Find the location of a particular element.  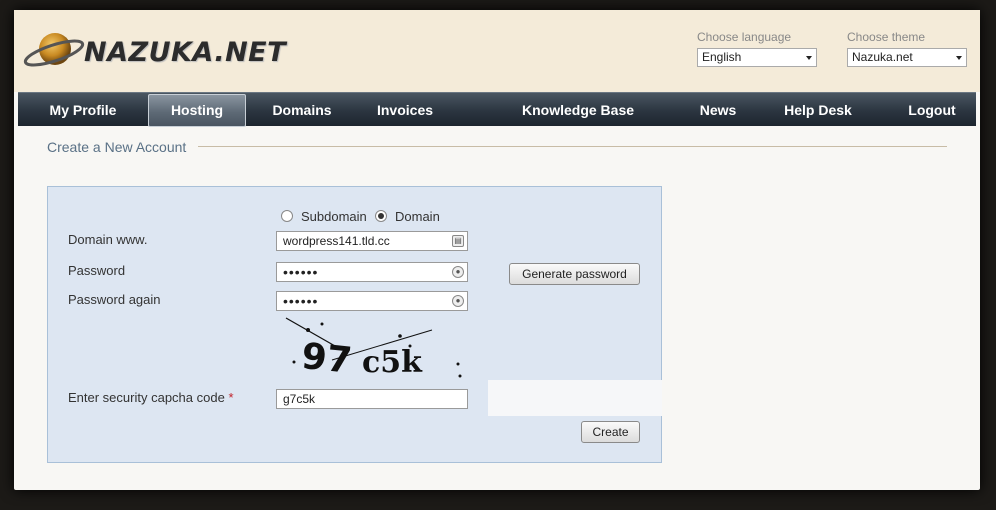

captcha-label: Enter security capcha code * is located at coordinates (151, 397).